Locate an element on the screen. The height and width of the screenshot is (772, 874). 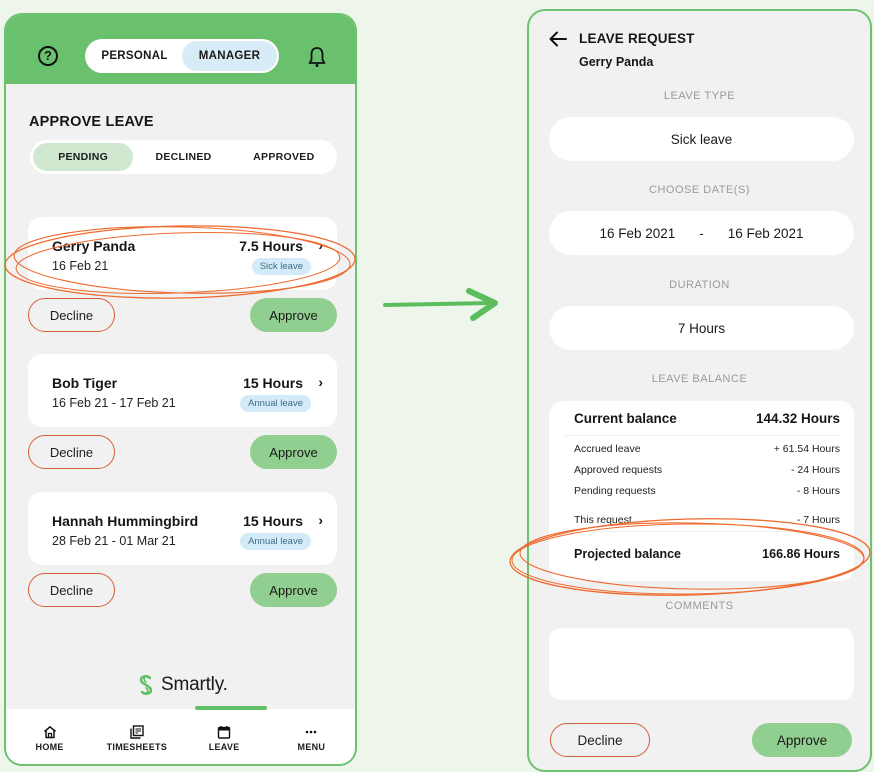
balance-line: Accrued leave + 61.54 Hours is located at coordinates (707, 449).